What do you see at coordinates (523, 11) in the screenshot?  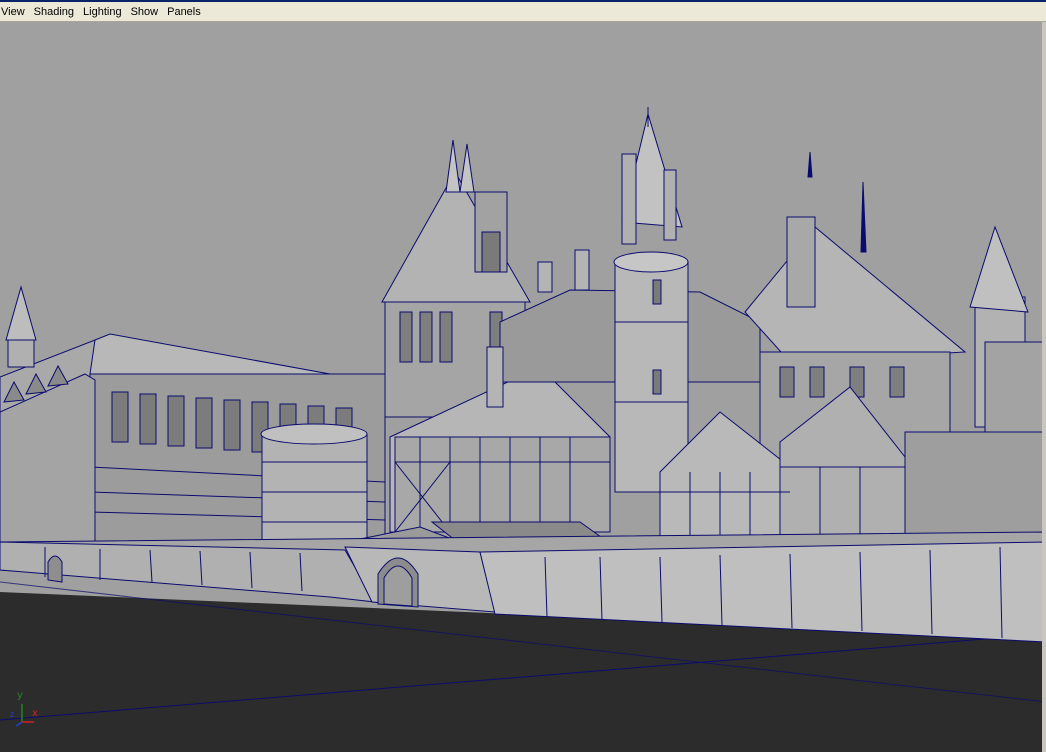 I see `viewport-menubar: View Shading Lighting Show Panels` at bounding box center [523, 11].